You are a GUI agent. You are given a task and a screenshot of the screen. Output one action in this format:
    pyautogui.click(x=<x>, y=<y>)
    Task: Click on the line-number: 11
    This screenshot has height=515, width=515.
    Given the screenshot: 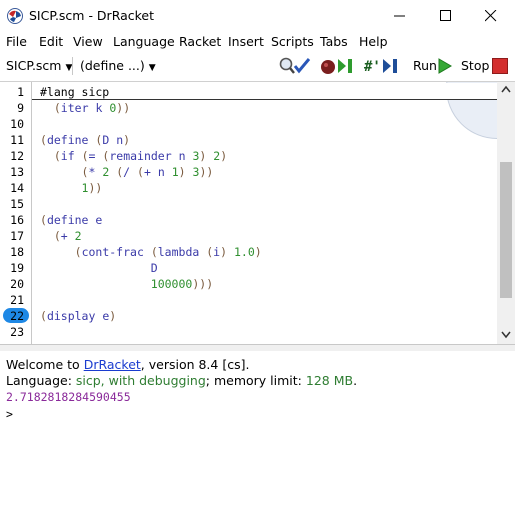 What is the action you would take?
    pyautogui.click(x=17, y=140)
    